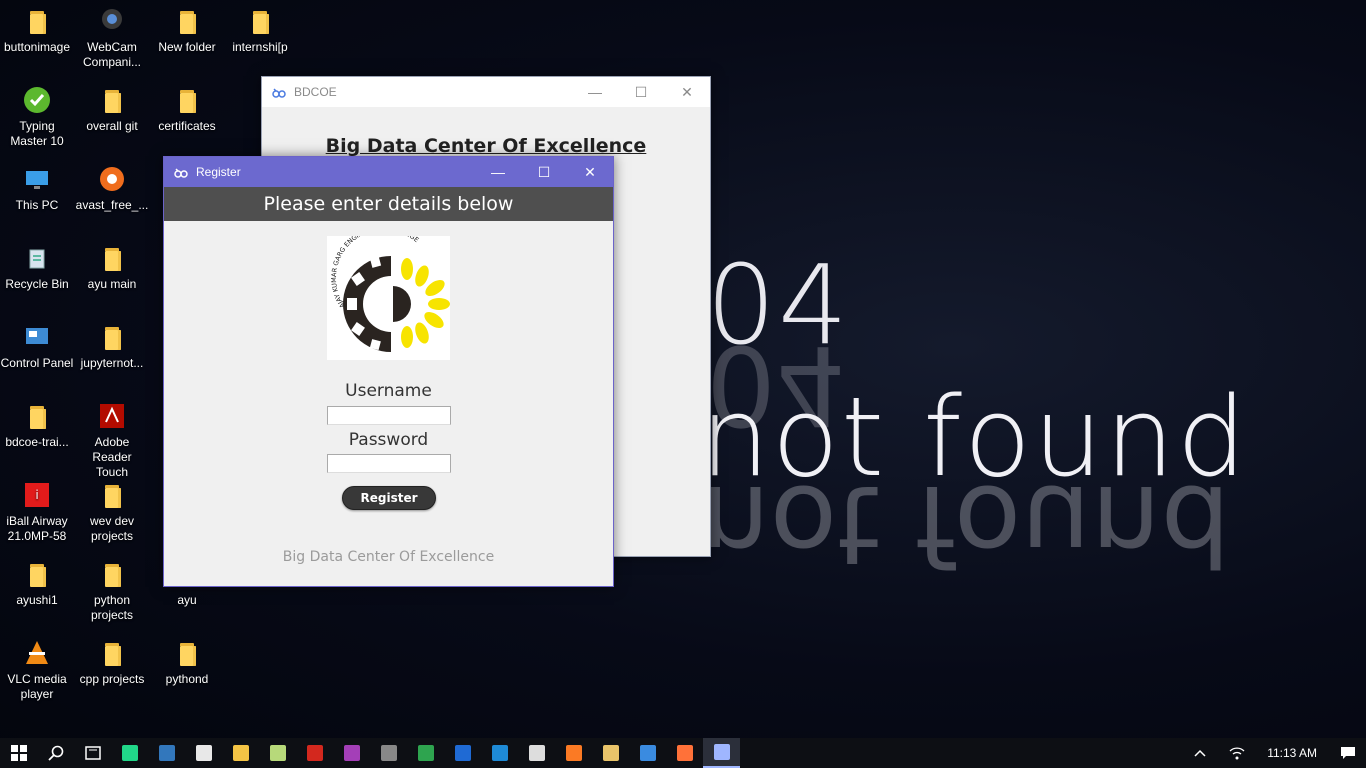 This screenshot has height=768, width=1366. I want to click on computer-icon, so click(37, 179).